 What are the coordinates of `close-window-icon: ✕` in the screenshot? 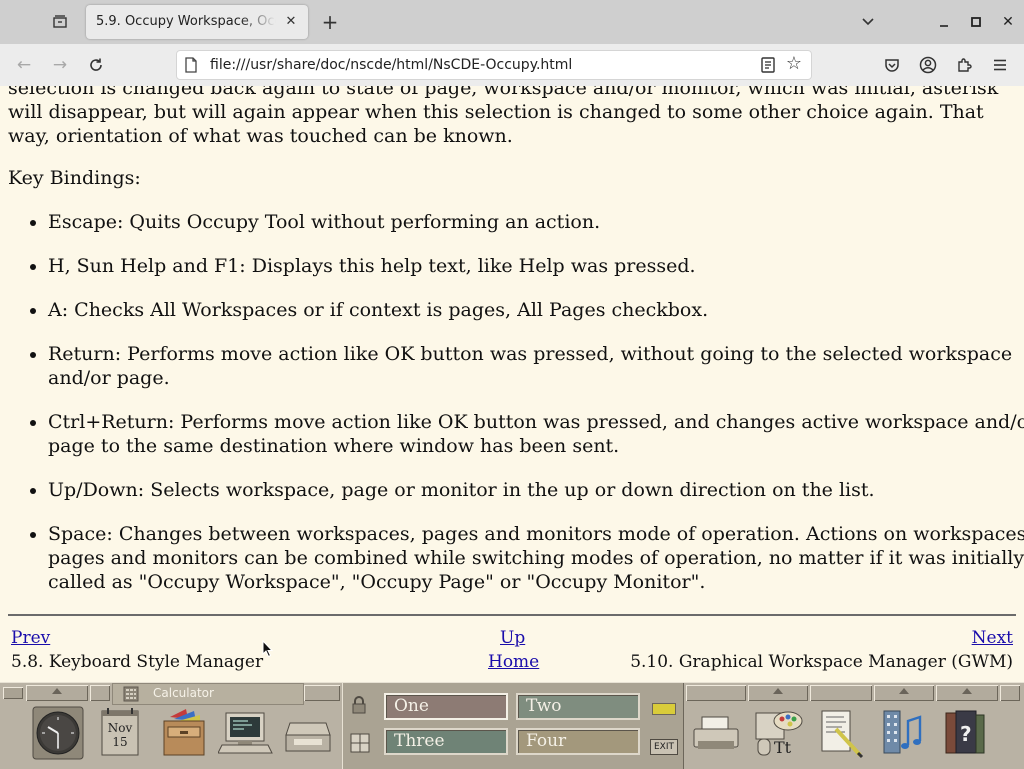 It's located at (1008, 22).